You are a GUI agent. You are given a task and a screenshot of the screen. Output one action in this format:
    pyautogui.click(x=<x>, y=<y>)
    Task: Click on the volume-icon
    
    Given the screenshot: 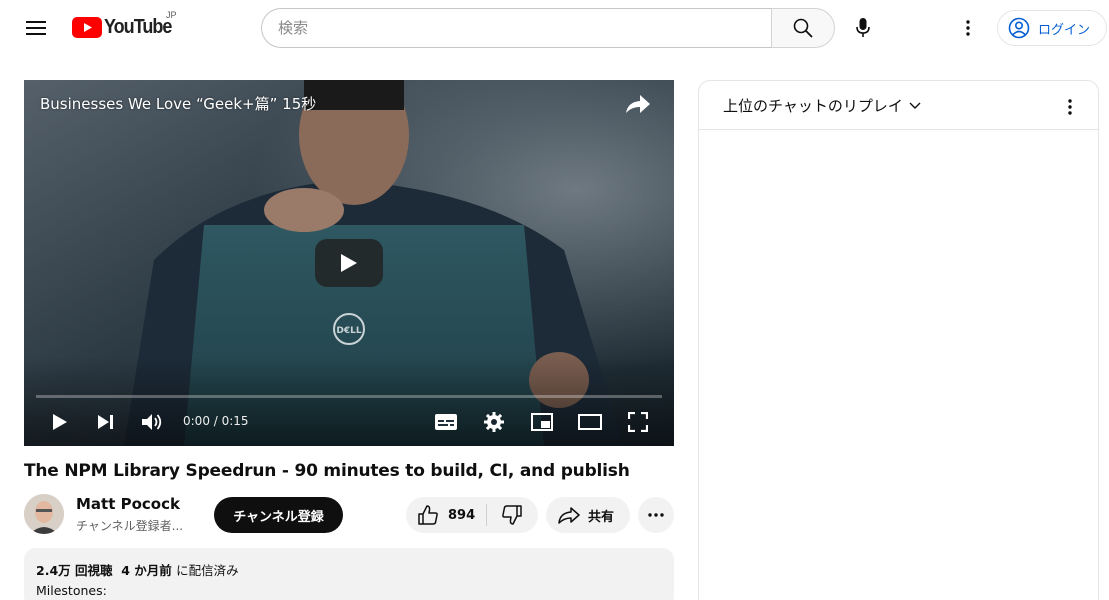 What is the action you would take?
    pyautogui.click(x=152, y=422)
    